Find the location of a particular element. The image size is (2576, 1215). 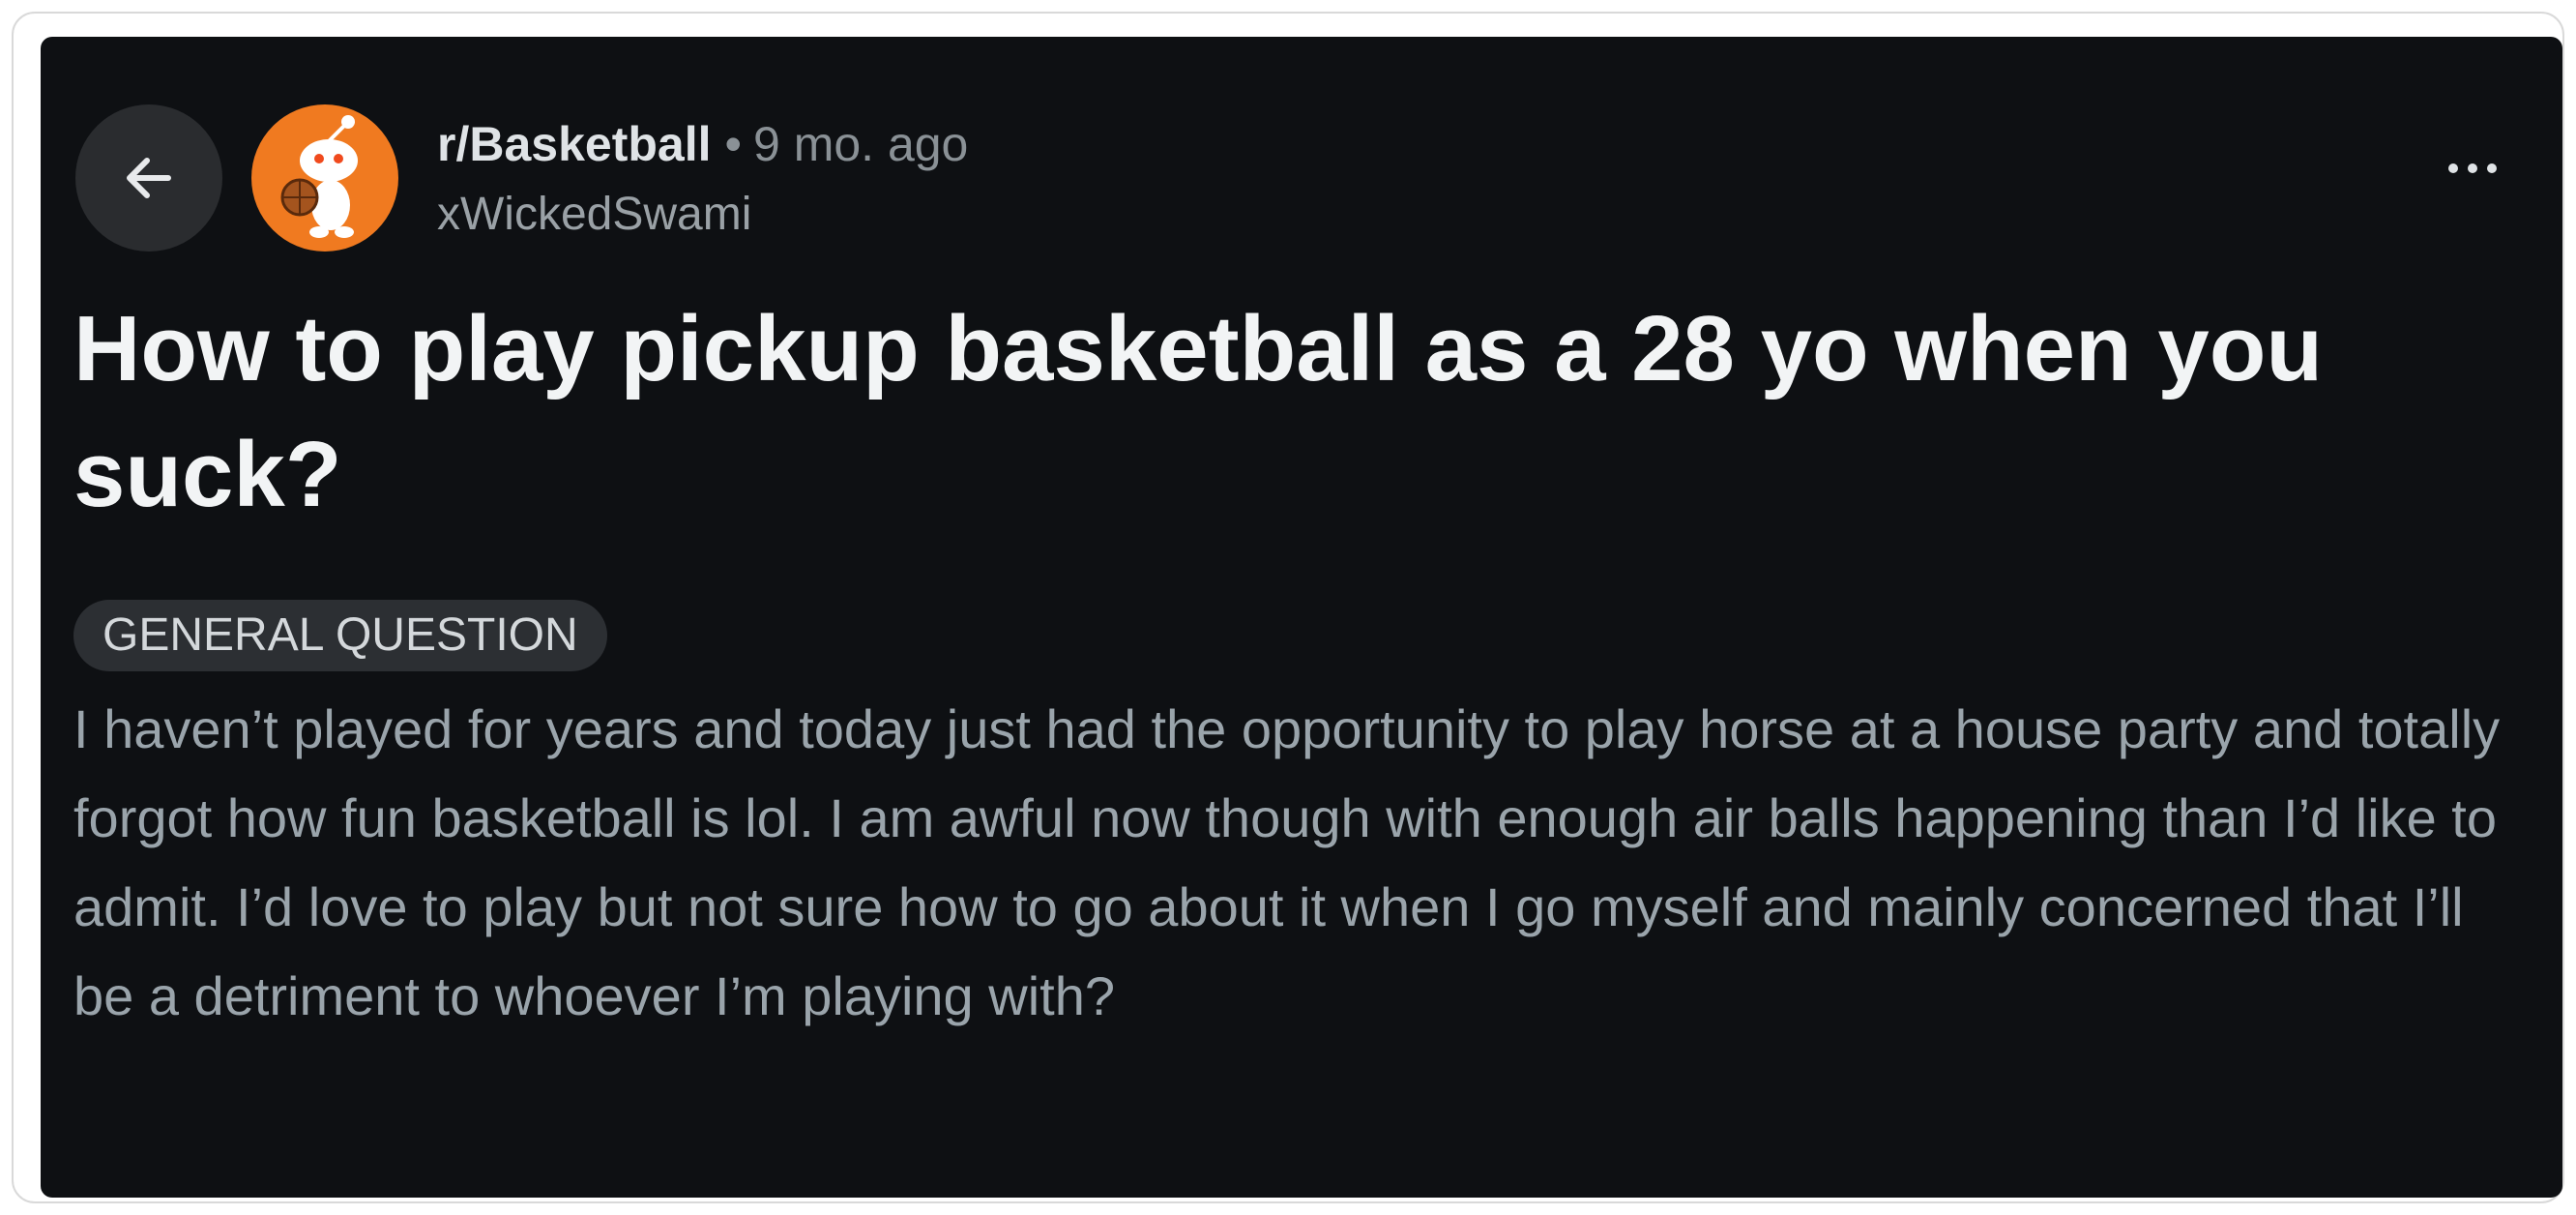

more-options-button is located at coordinates (2472, 168).